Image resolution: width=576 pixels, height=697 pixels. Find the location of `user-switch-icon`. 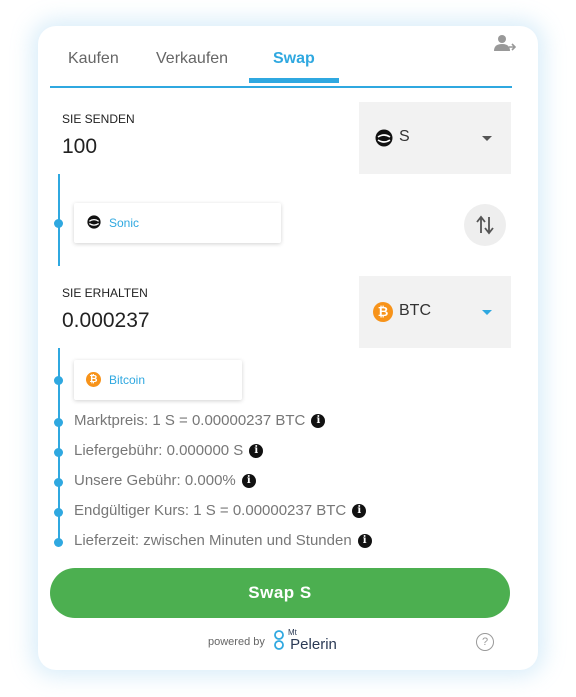

user-switch-icon is located at coordinates (505, 44).